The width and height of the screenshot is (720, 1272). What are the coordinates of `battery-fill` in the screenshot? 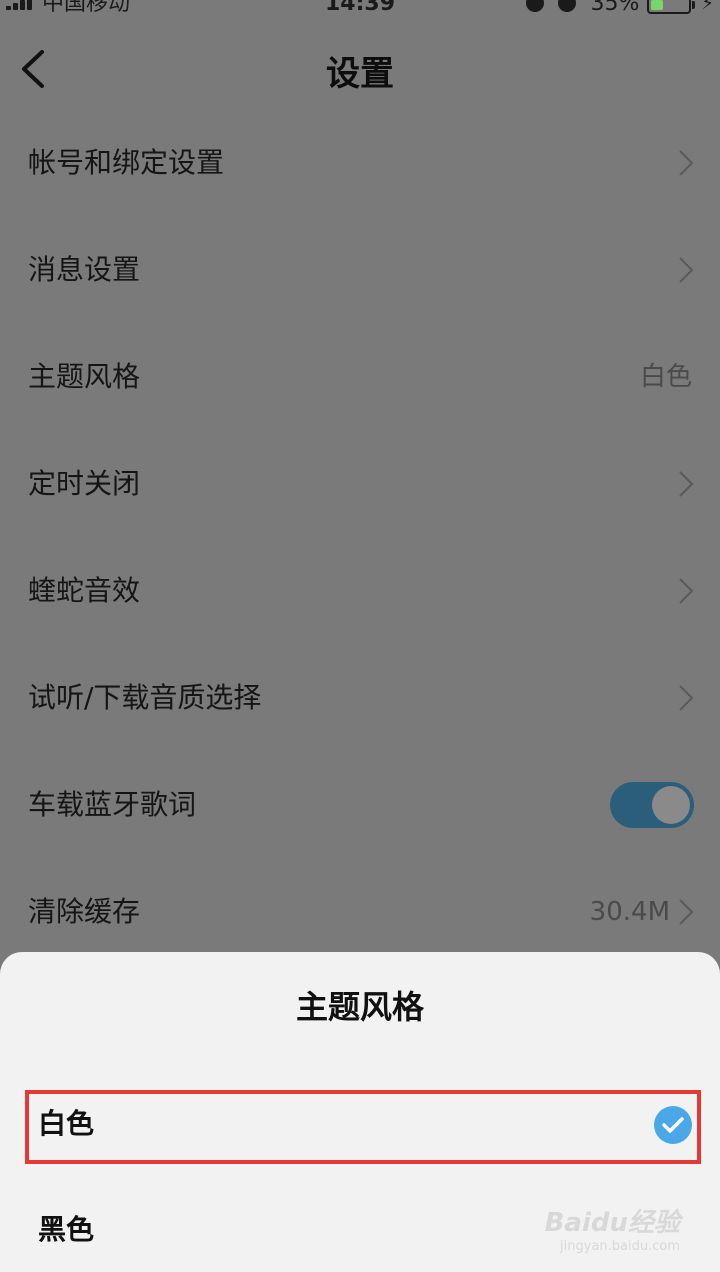 It's located at (657, 5).